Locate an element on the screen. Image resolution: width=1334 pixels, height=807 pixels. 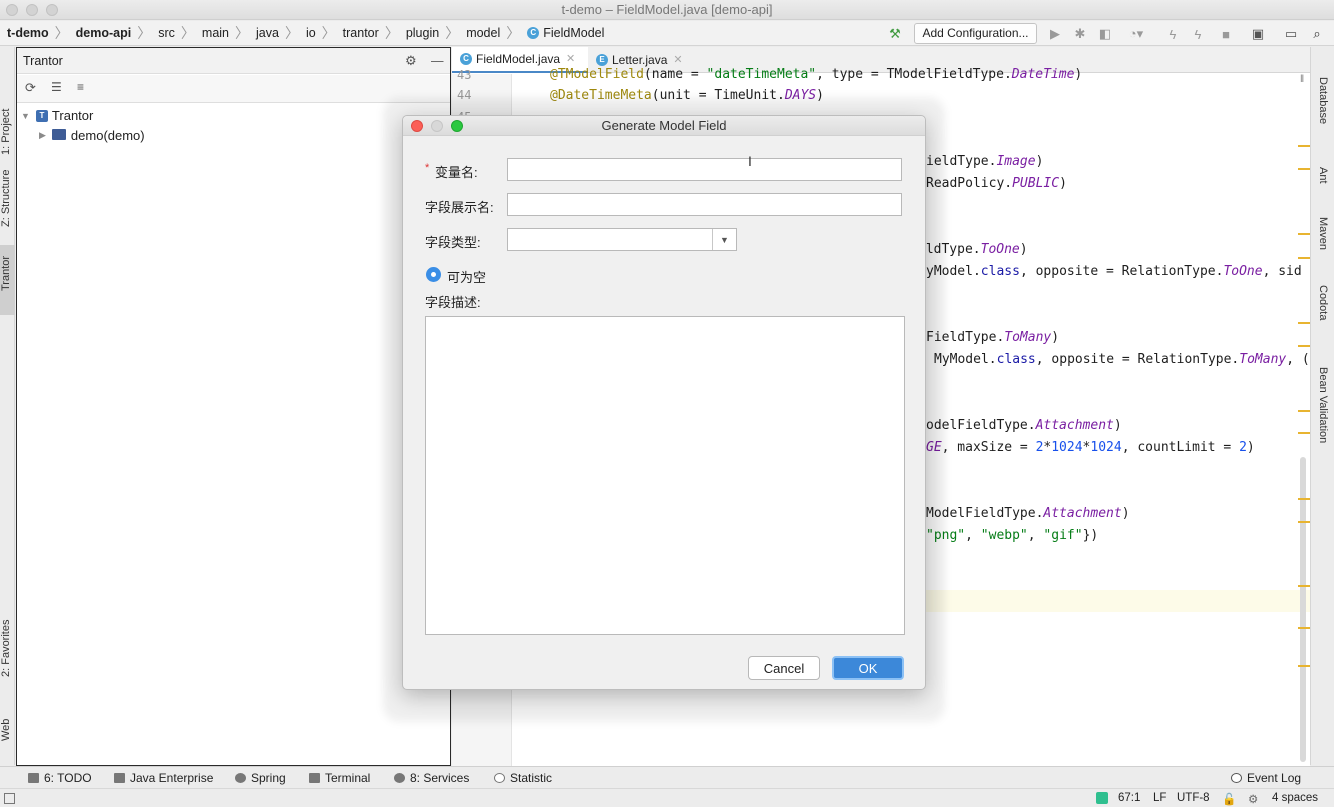
collapsed-arrow-icon: ▶ is located at coordinates (42, 135).